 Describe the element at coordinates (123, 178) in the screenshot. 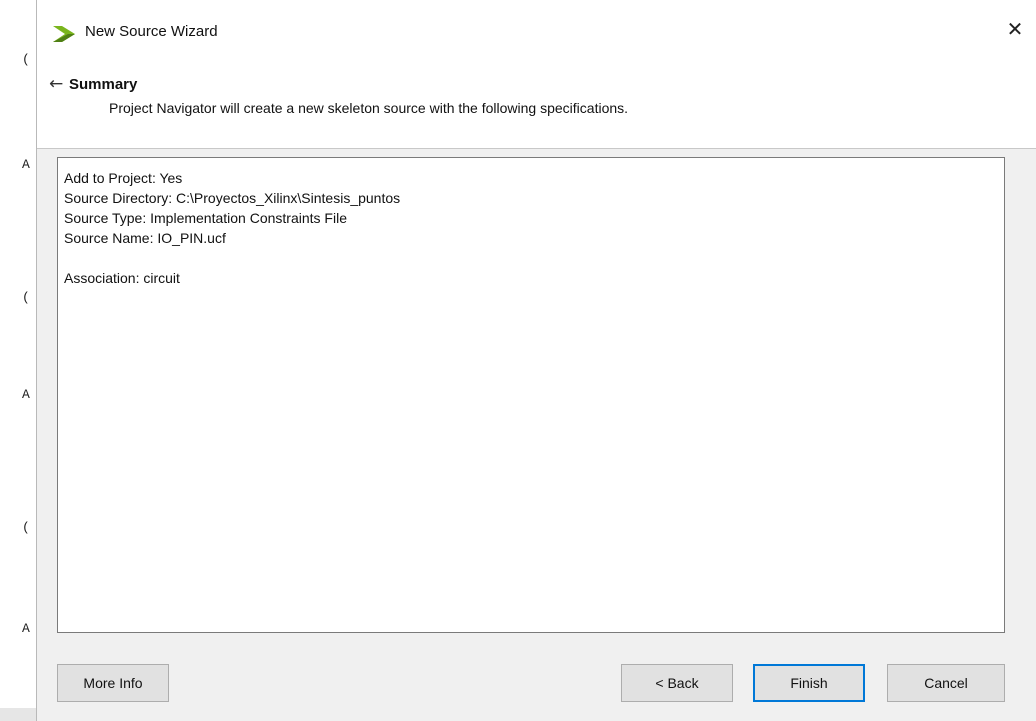

I see `summary-line: Add to Project: Yes` at that location.